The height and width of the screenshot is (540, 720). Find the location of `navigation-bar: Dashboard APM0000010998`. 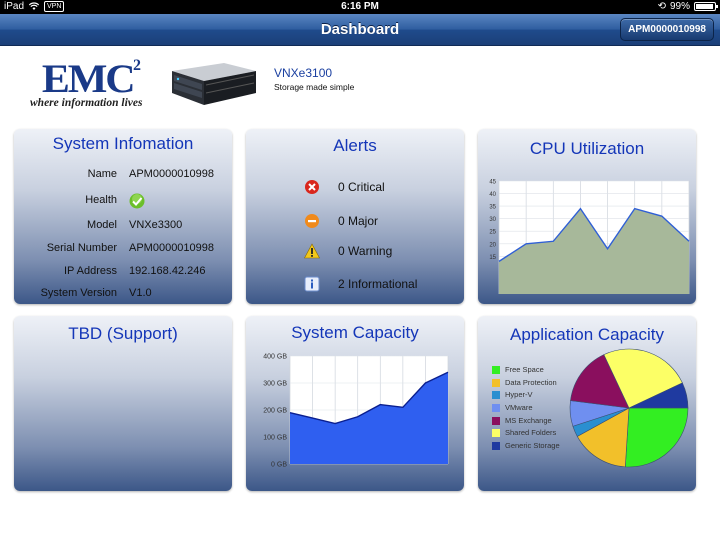

navigation-bar: Dashboard APM0000010998 is located at coordinates (360, 30).